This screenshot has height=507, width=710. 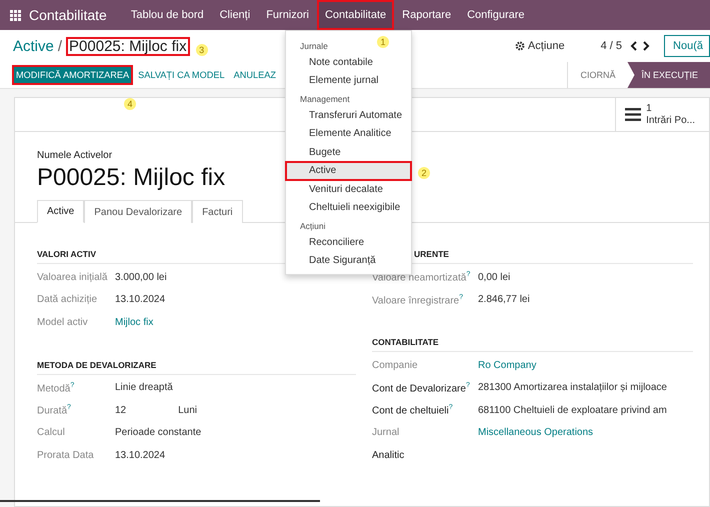 I want to click on field-label: Prorata Data, so click(x=66, y=455).